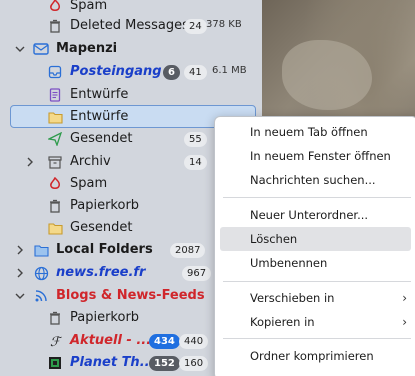  I want to click on menu-item-delete: Löschen, so click(315, 239).